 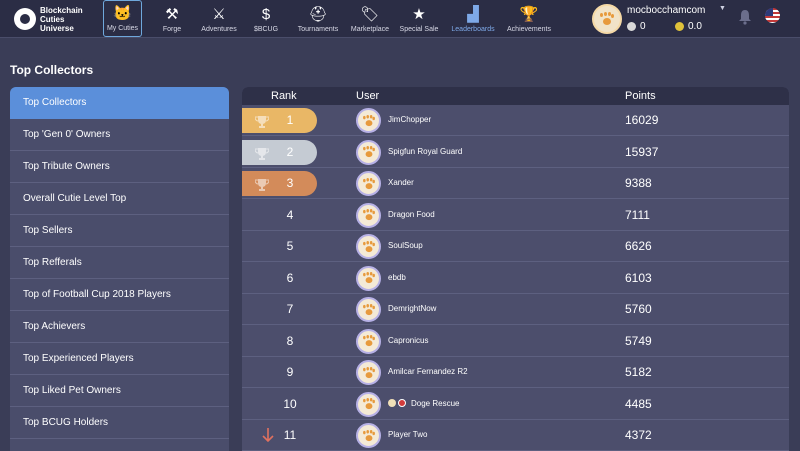 What do you see at coordinates (722, 8) in the screenshot?
I see `account-dropdown-icon: ▼` at bounding box center [722, 8].